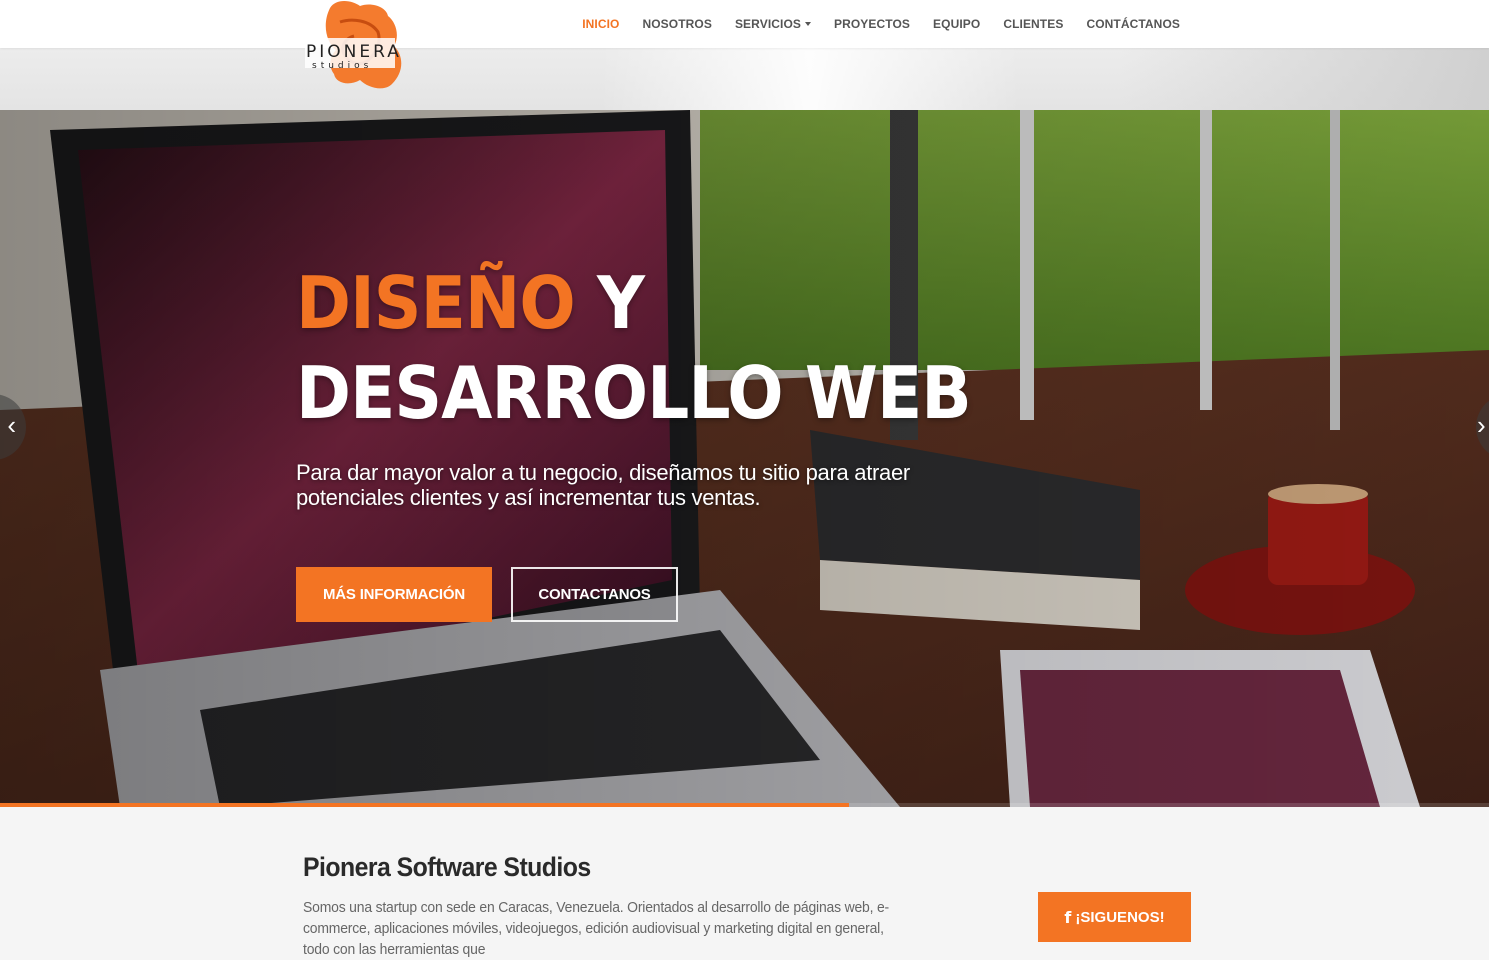 The width and height of the screenshot is (1489, 960). What do you see at coordinates (354, 52) in the screenshot?
I see `logo-wordmark: PIONERA` at bounding box center [354, 52].